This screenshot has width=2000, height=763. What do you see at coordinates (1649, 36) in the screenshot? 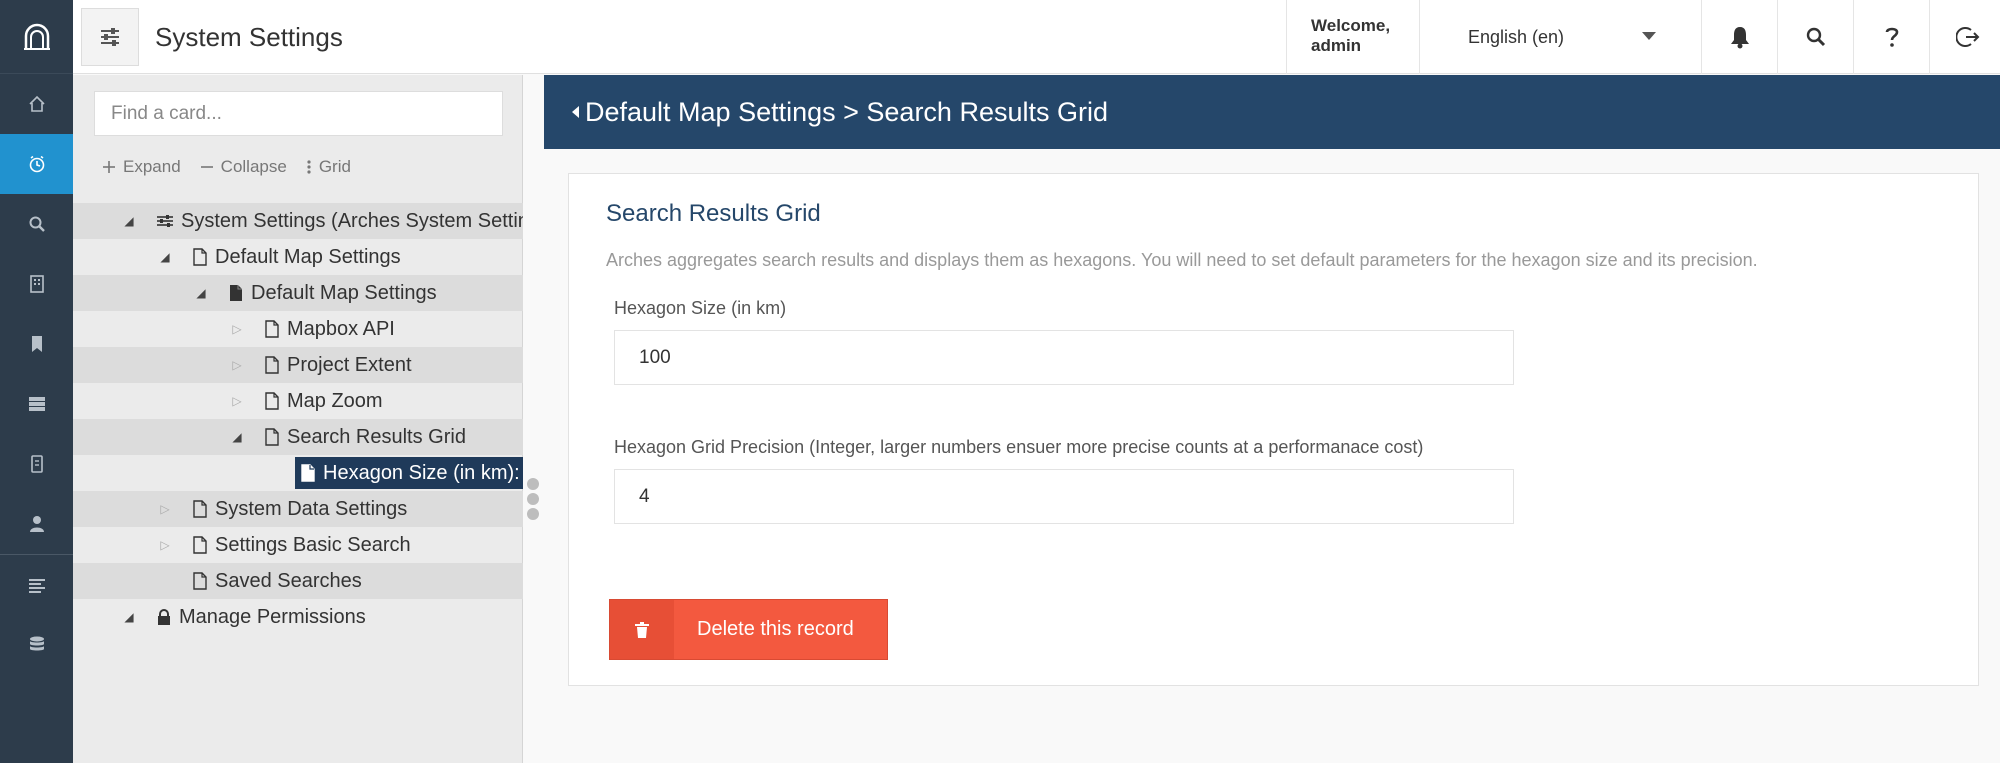
I see `chevron-down-icon` at bounding box center [1649, 36].